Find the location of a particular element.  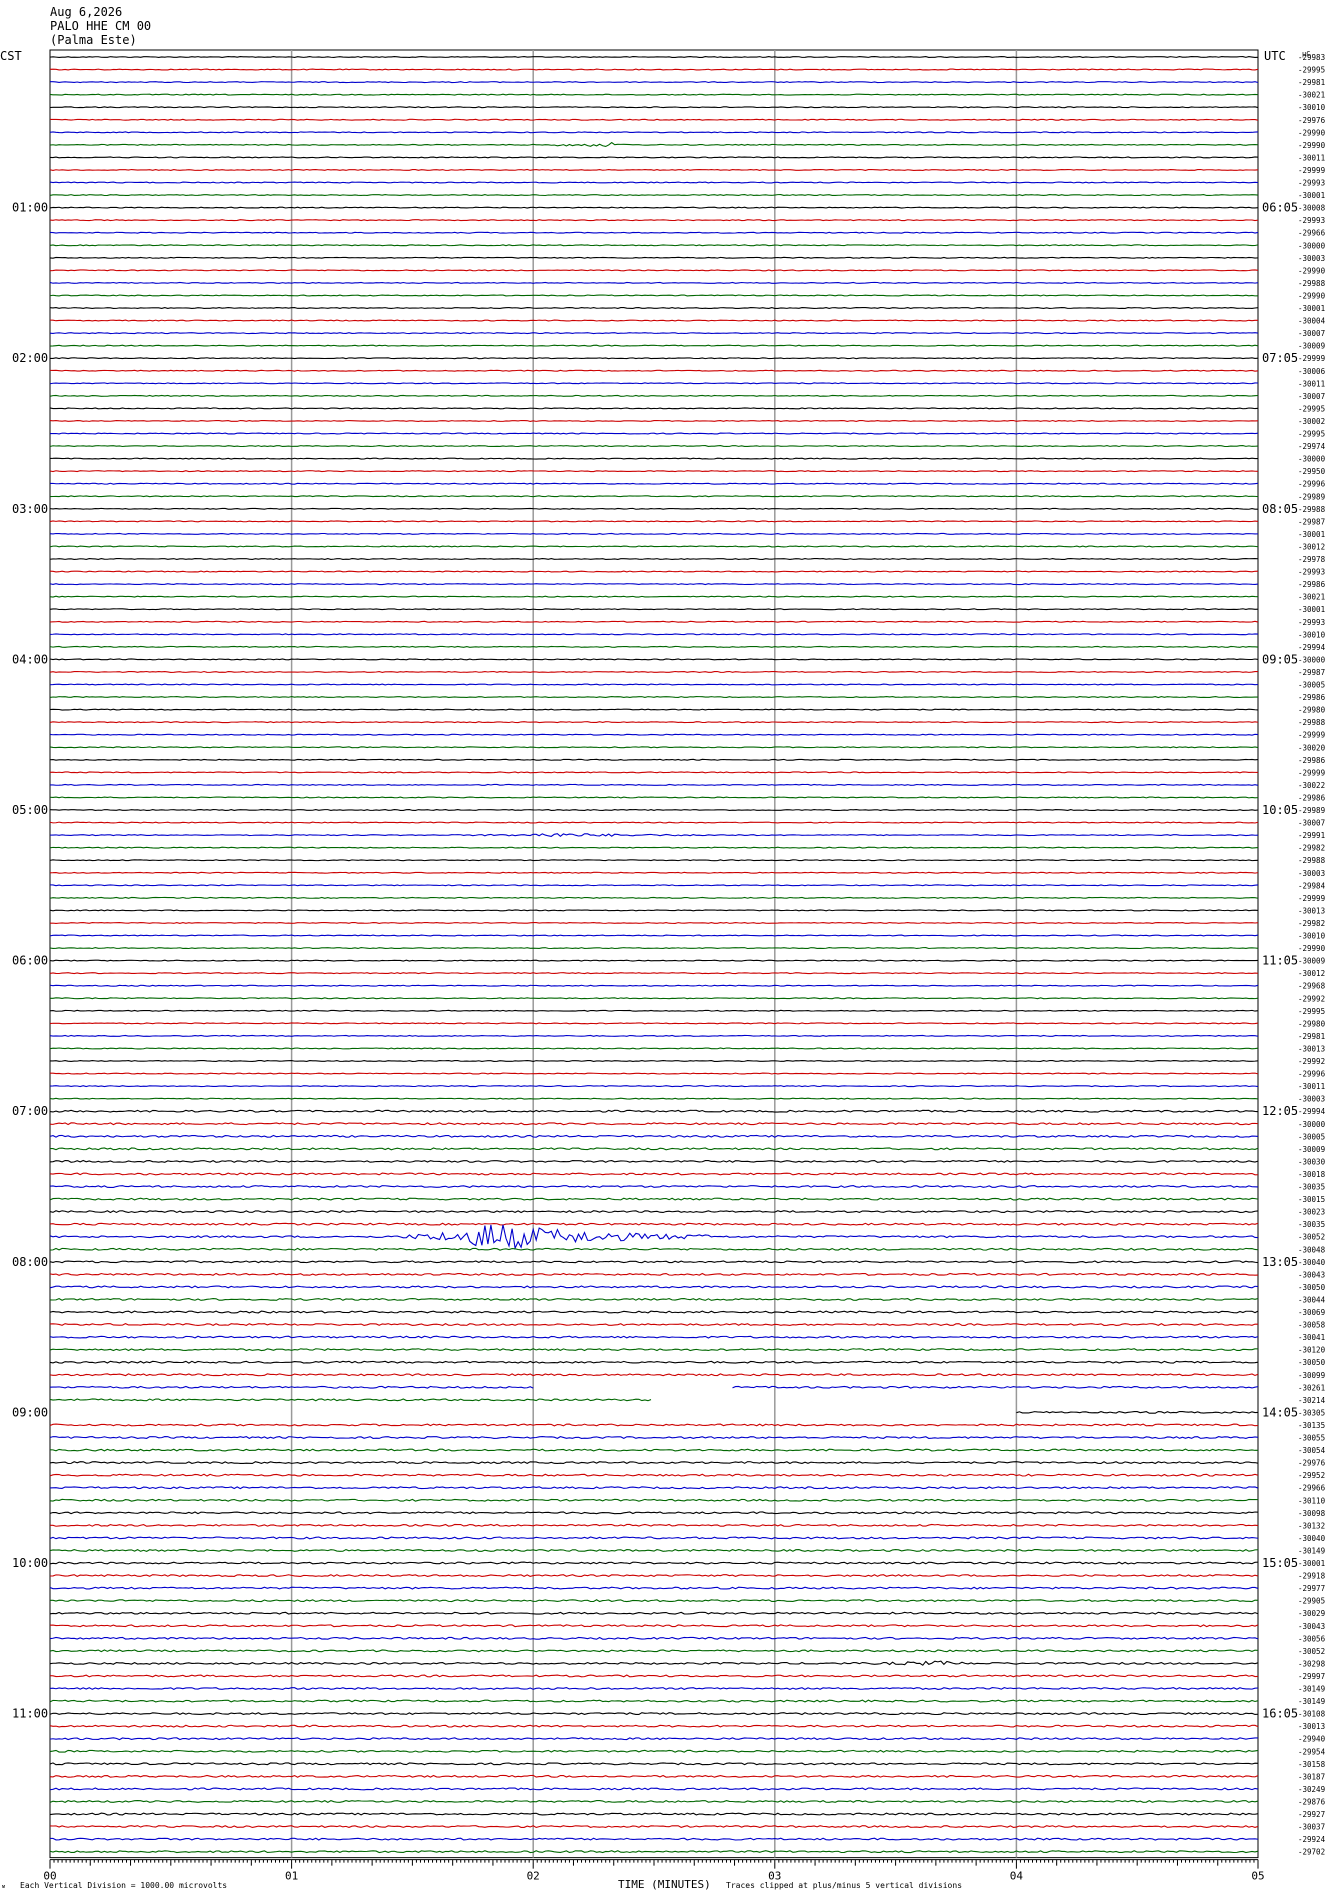

header-location: (Palma Este) is located at coordinates (93, 40).